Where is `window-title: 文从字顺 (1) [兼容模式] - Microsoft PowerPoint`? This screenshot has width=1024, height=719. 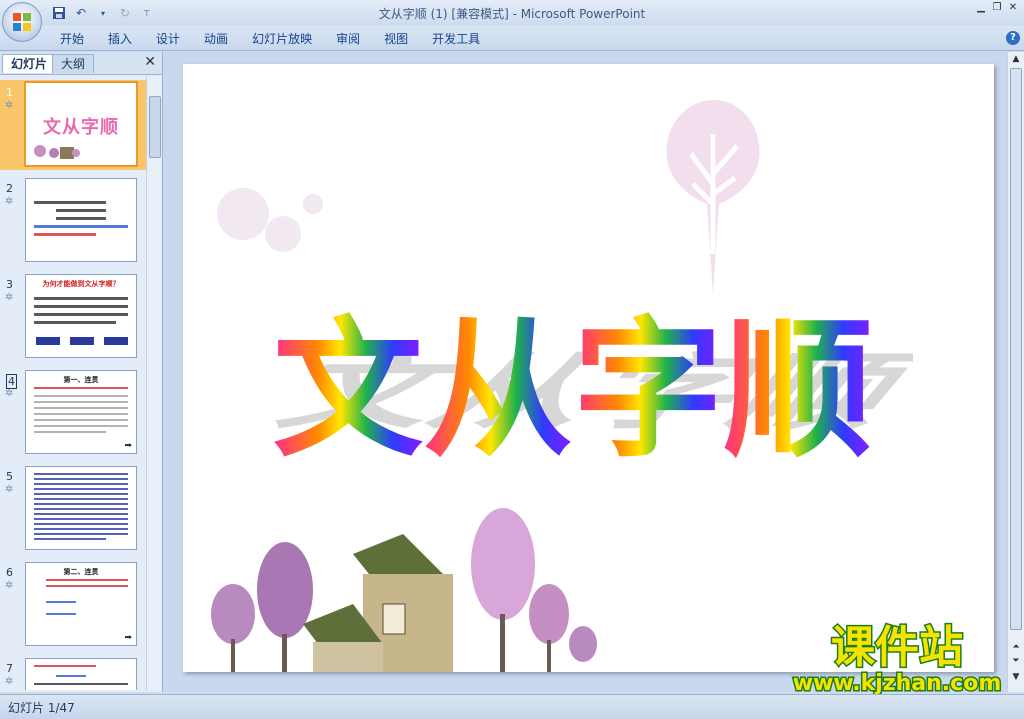
window-title: 文从字顺 (1) [兼容模式] - Microsoft PowerPoint is located at coordinates (512, 14).